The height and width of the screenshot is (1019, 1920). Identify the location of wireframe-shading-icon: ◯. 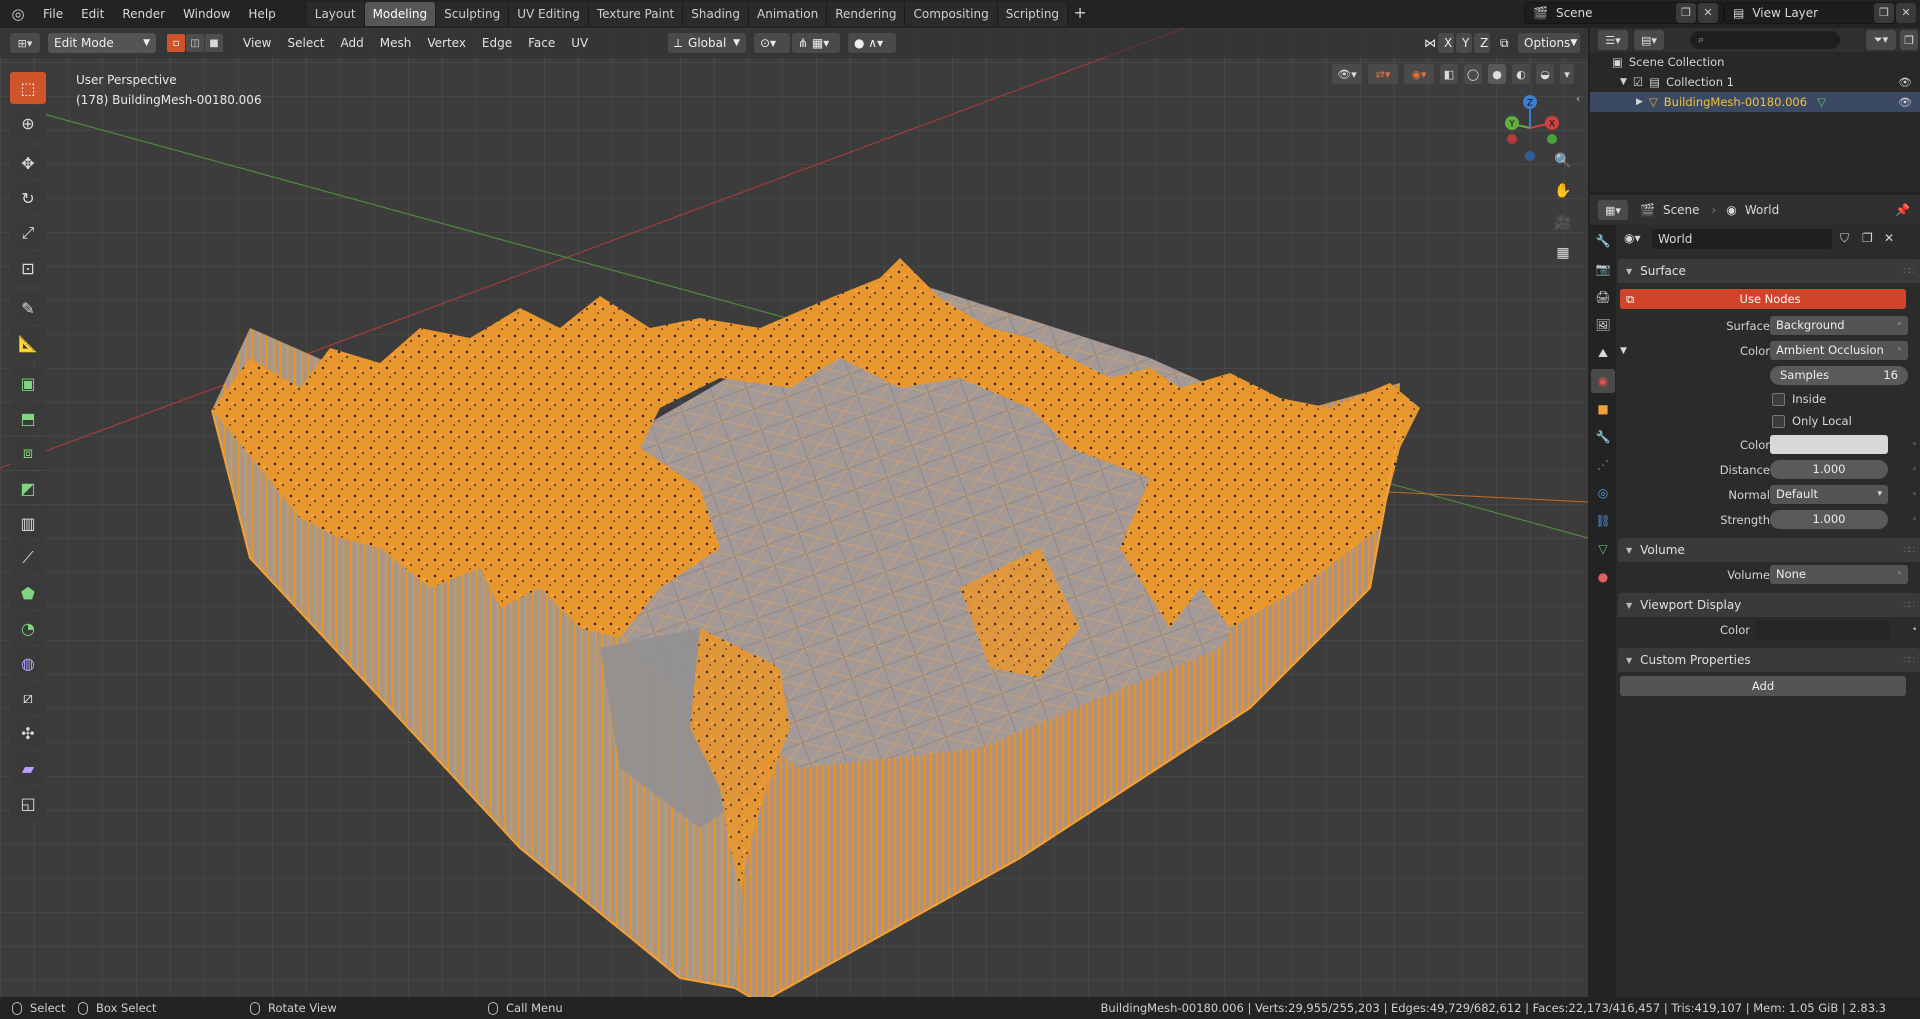
(1473, 74).